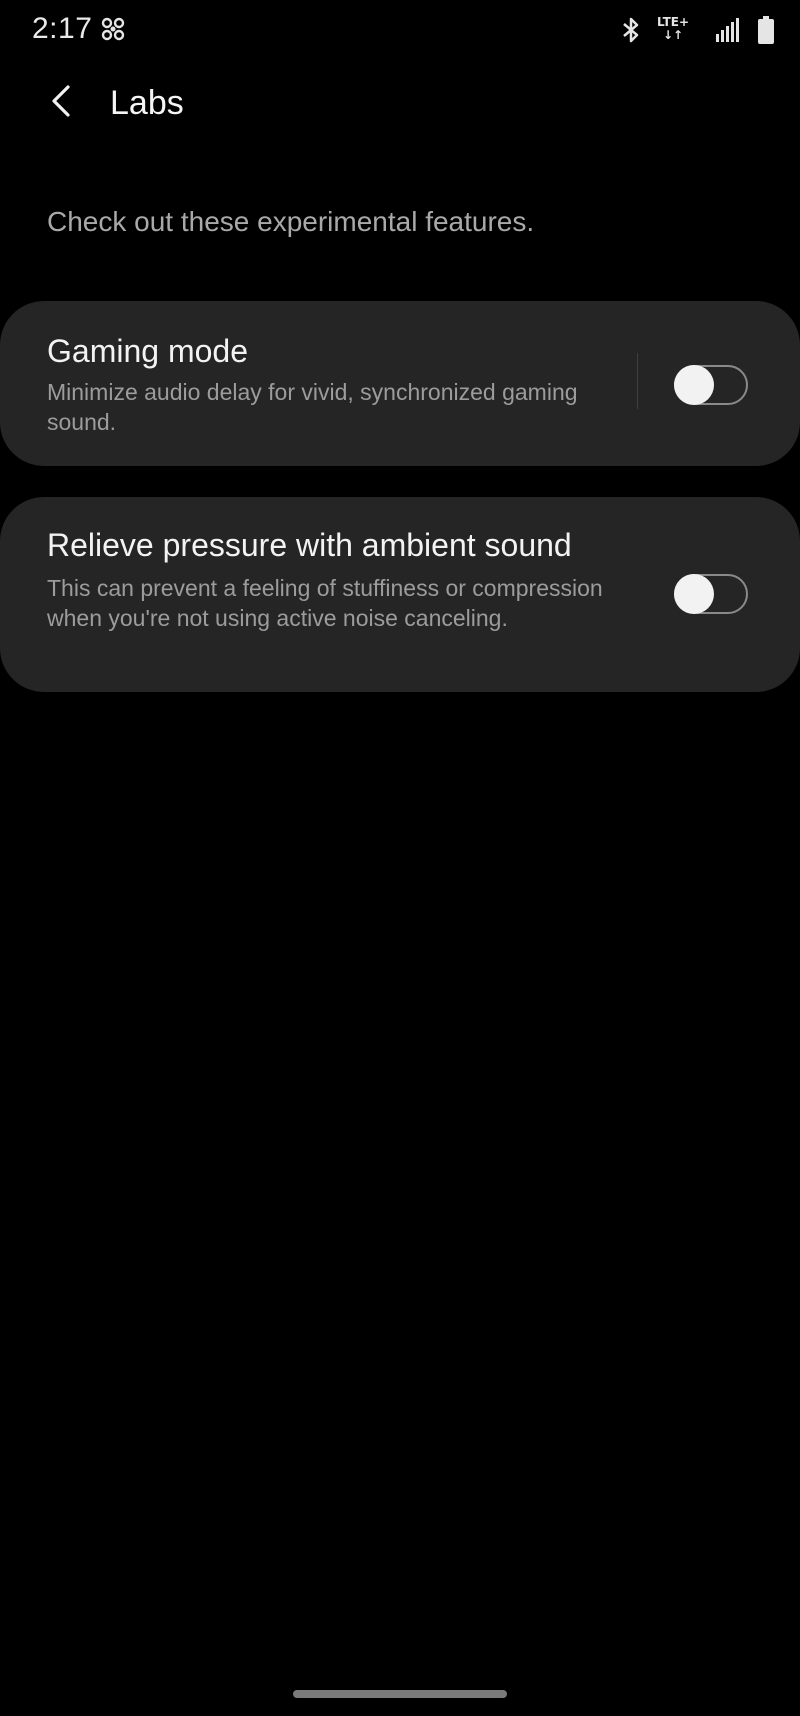  I want to click on lte-arrows: ↓↑, so click(673, 35).